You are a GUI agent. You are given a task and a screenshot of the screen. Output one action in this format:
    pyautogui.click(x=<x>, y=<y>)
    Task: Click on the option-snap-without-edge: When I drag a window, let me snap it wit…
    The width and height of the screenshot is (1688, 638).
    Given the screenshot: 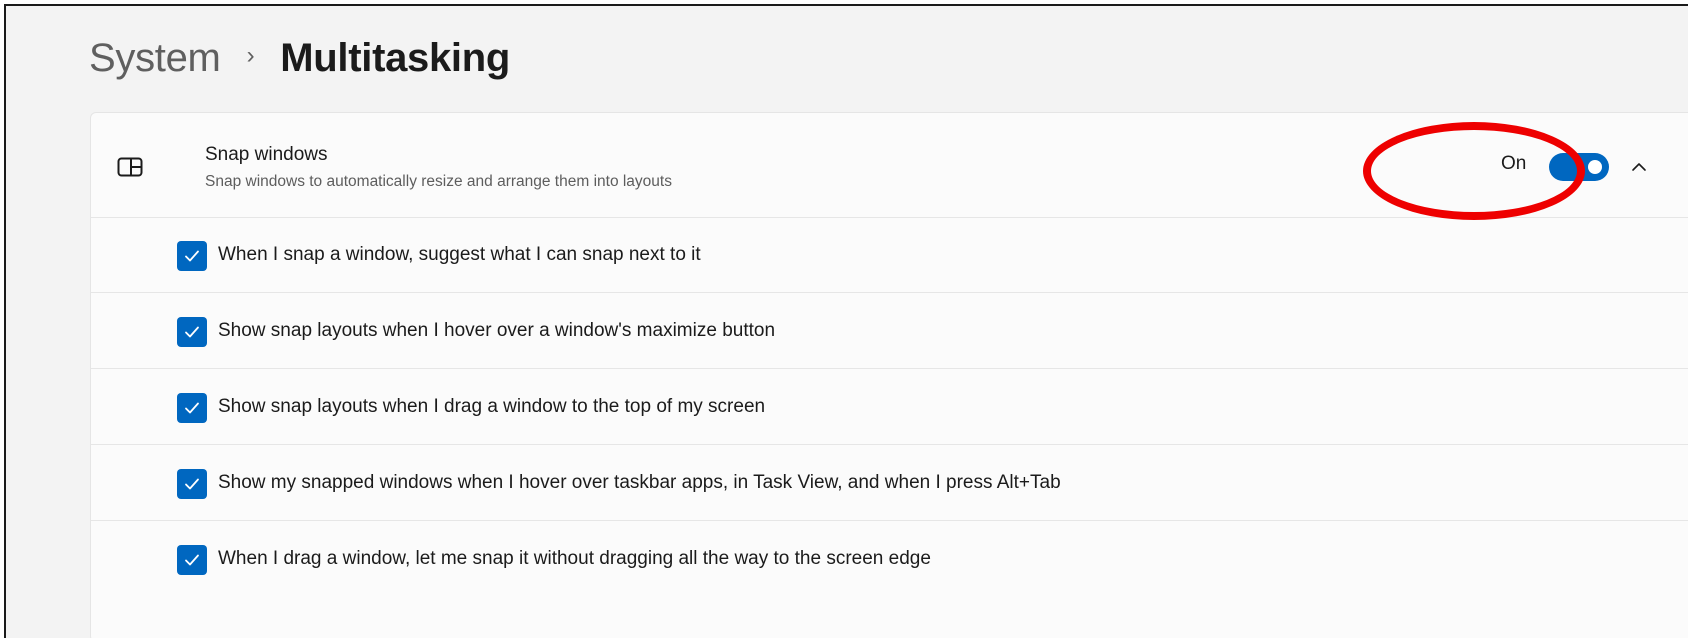 What is the action you would take?
    pyautogui.click(x=889, y=559)
    